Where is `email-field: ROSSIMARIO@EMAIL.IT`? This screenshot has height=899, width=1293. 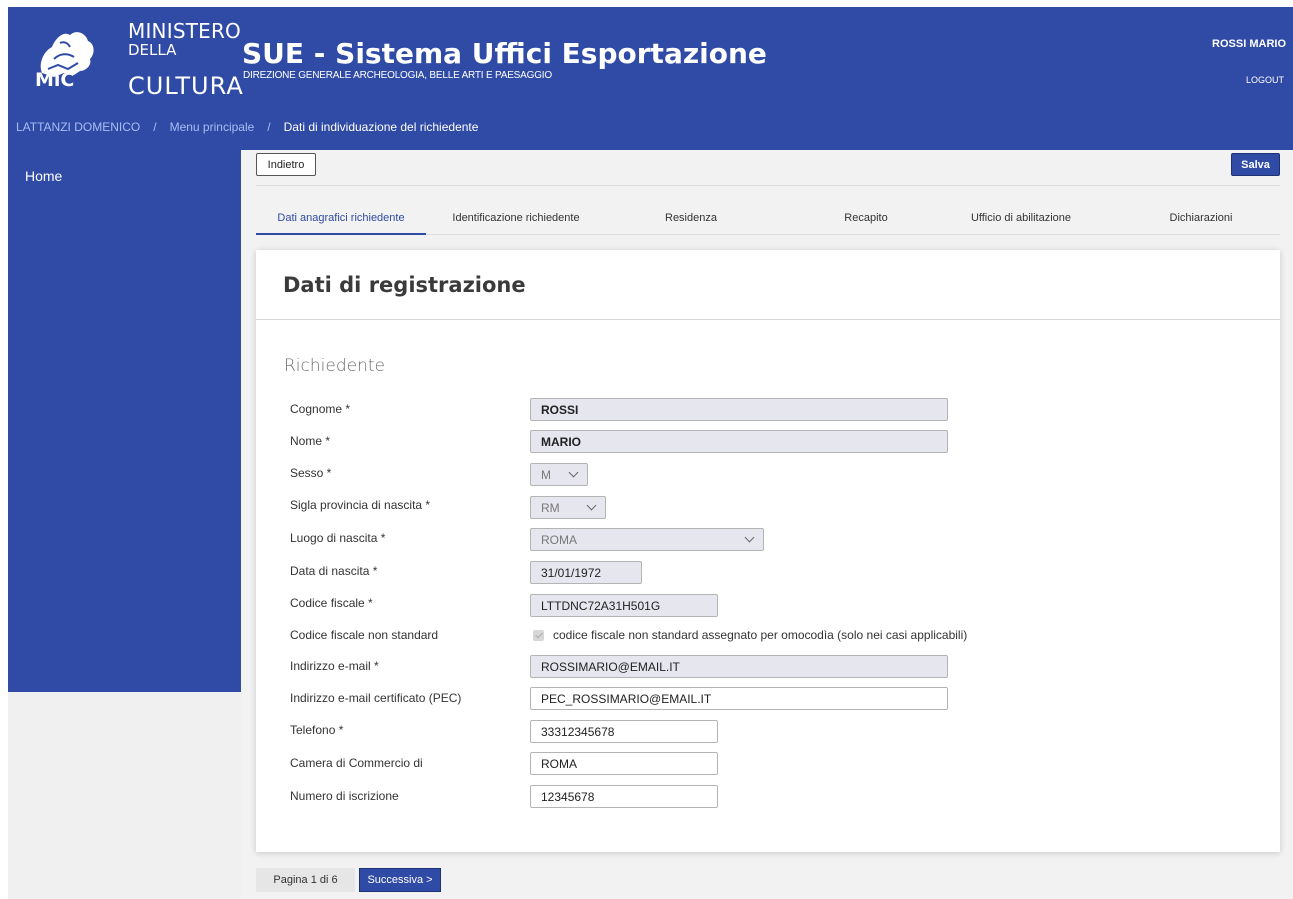
email-field: ROSSIMARIO@EMAIL.IT is located at coordinates (739, 666).